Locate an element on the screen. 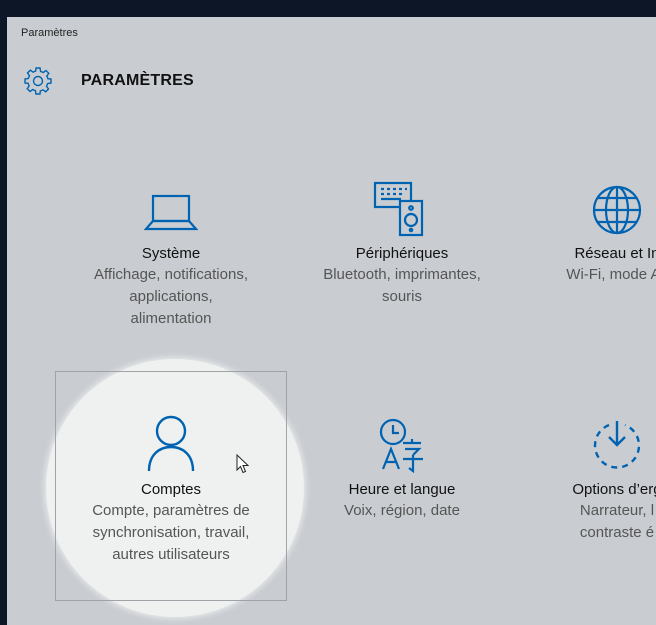 The width and height of the screenshot is (656, 625). devices-icon is located at coordinates (402, 207).